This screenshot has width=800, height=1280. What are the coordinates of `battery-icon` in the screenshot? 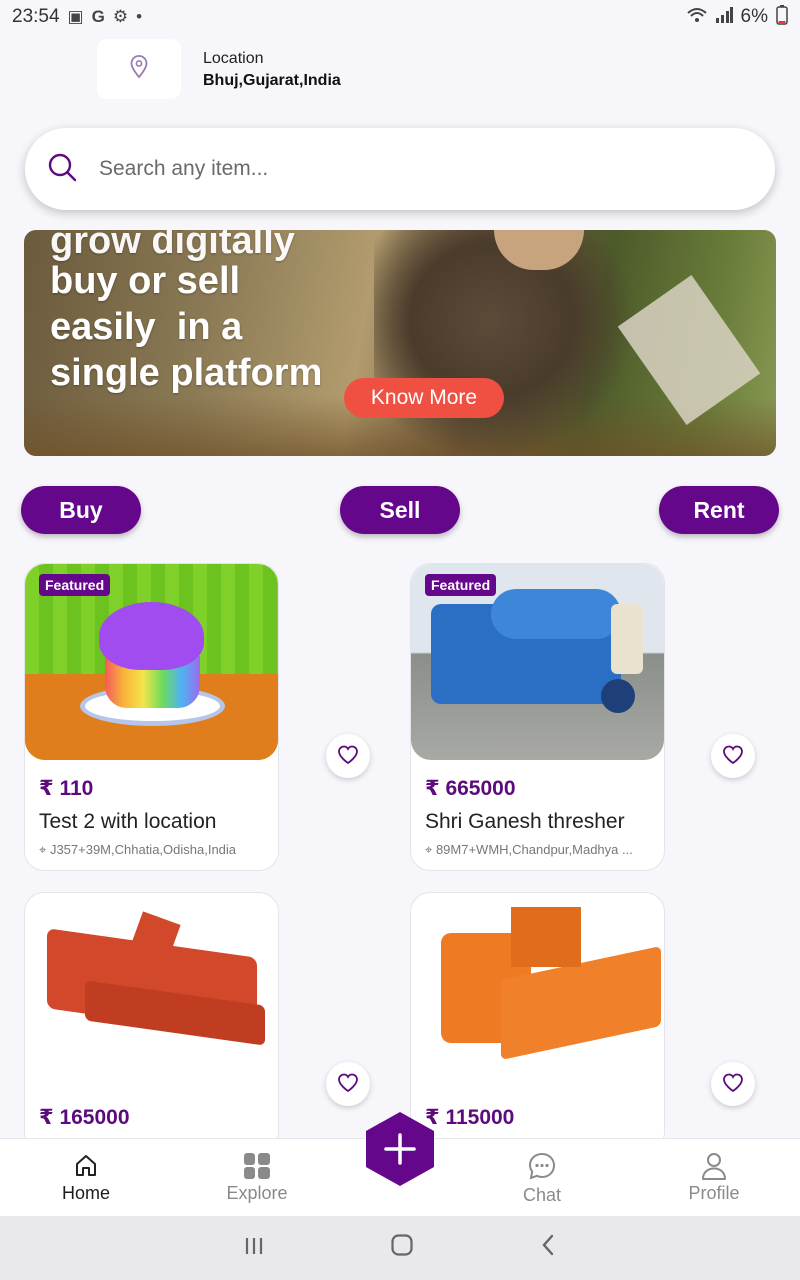 It's located at (782, 17).